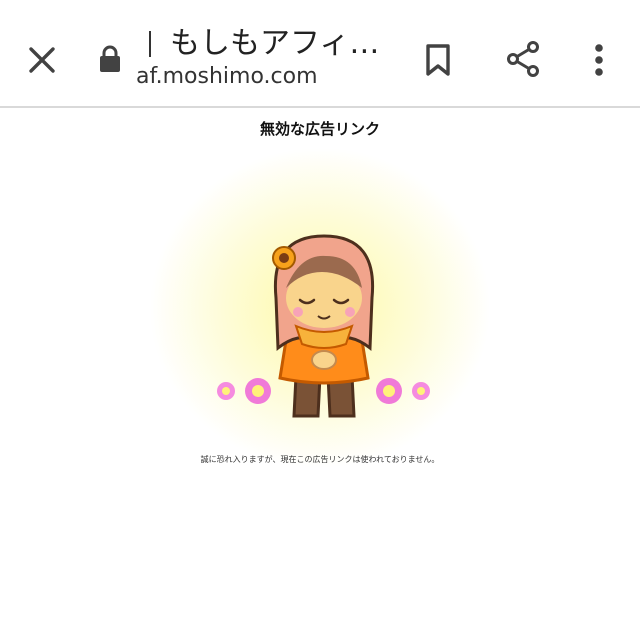  Describe the element at coordinates (389, 391) in the screenshot. I see `flower-large-right` at that location.